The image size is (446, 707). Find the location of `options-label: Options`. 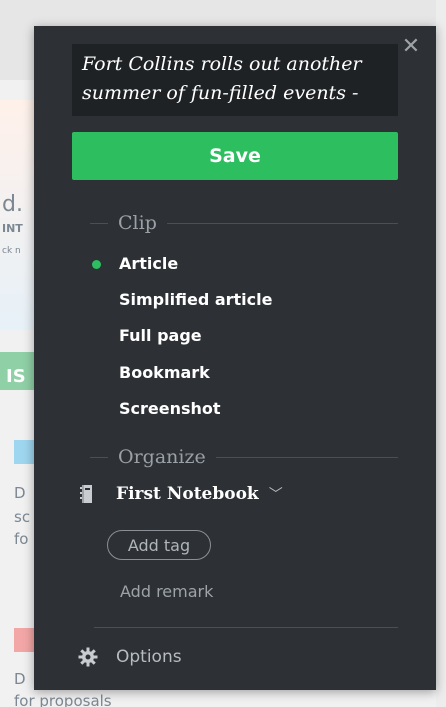

options-label: Options is located at coordinates (149, 657).